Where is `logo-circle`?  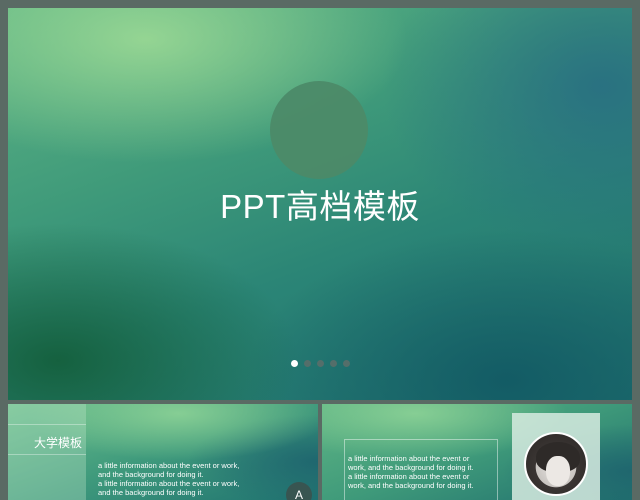 logo-circle is located at coordinates (319, 130).